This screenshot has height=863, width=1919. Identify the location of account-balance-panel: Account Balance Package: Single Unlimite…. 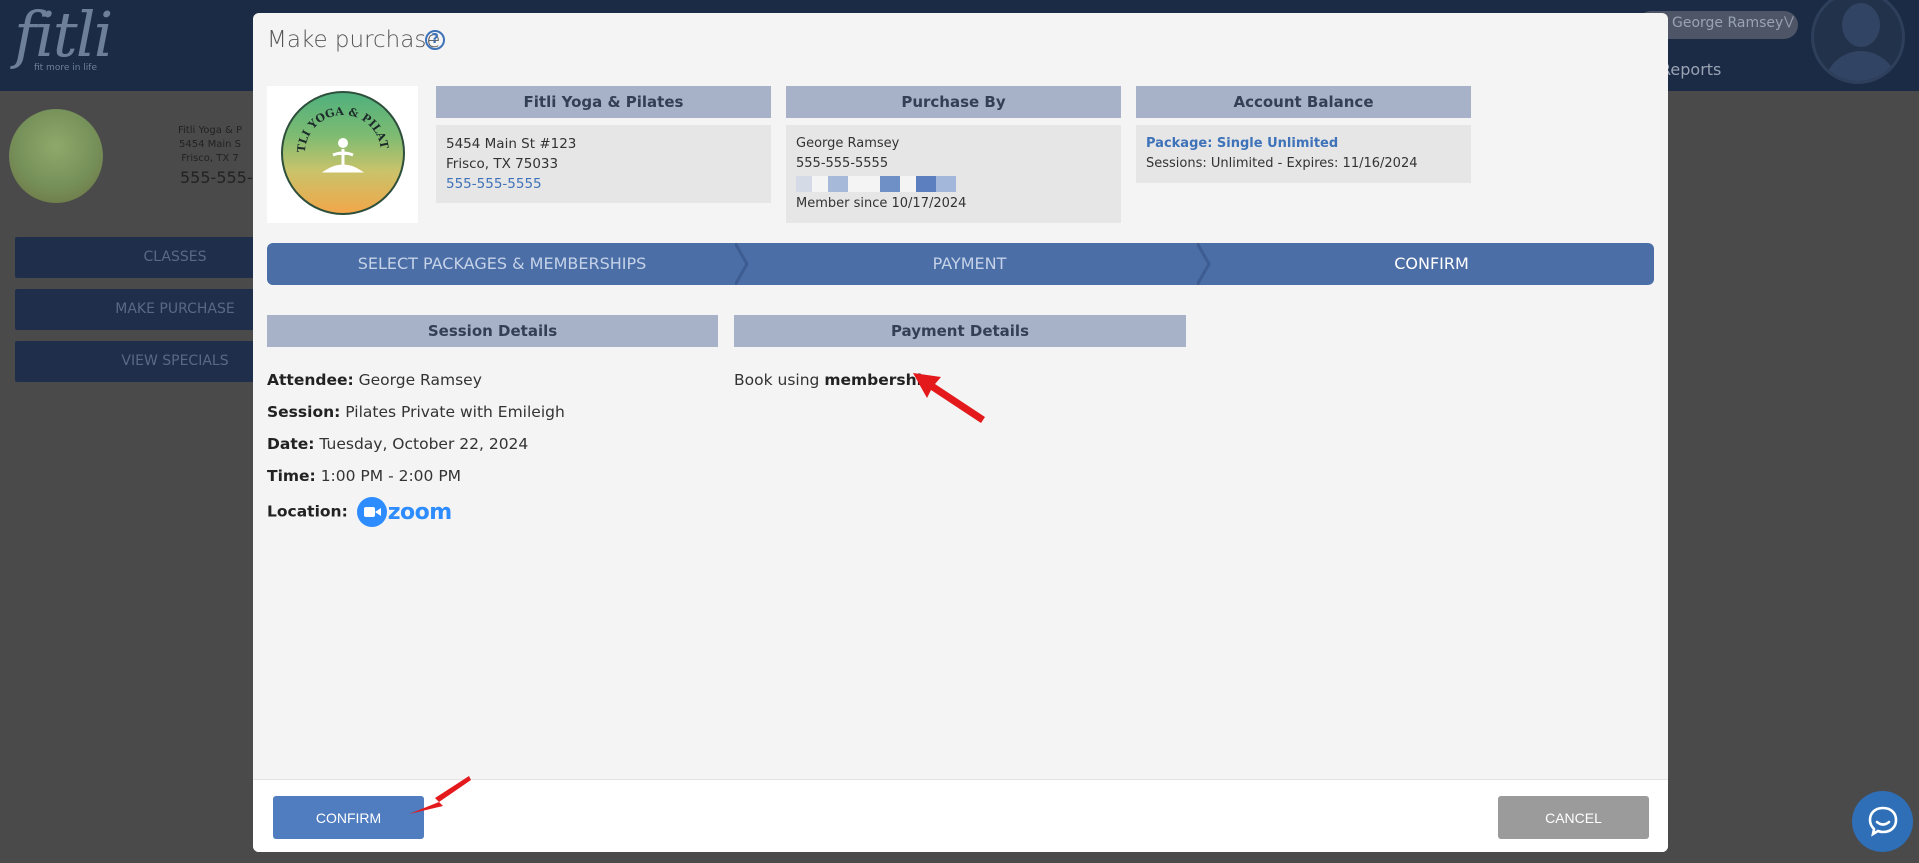
(1303, 134).